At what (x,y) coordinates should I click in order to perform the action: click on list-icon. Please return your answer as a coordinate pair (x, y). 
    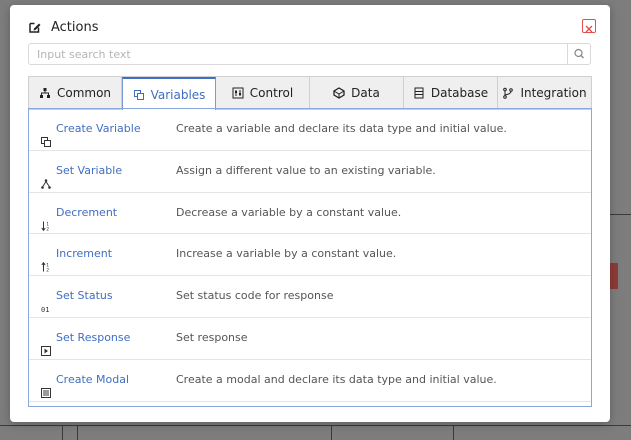
    Looking at the image, I should click on (46, 386).